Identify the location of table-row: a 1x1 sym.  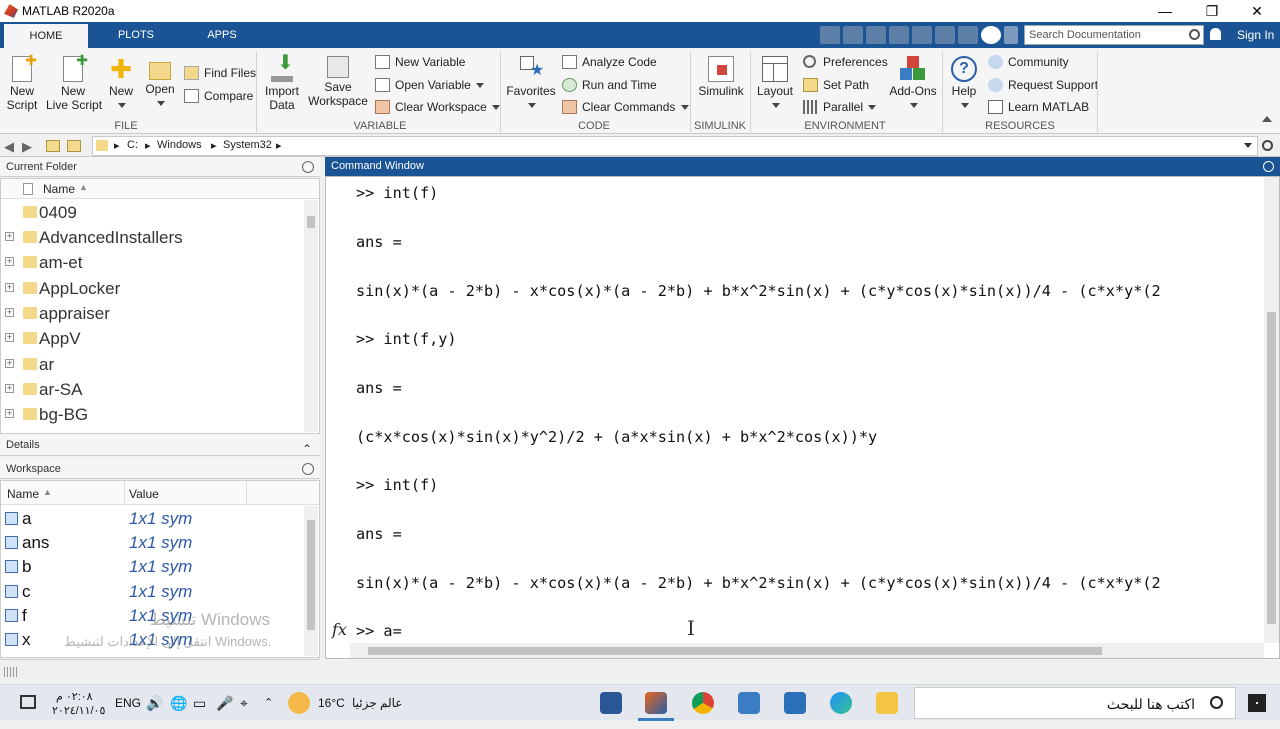
(152, 519).